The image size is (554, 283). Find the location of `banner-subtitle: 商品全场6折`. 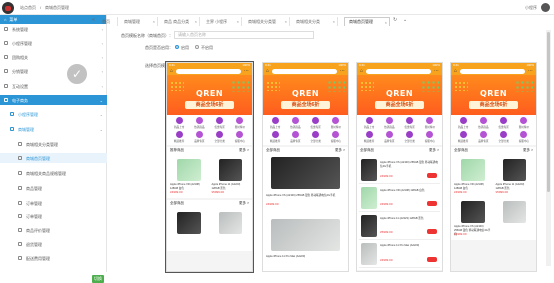

banner-subtitle: 商品全场6折 is located at coordinates (209, 105).